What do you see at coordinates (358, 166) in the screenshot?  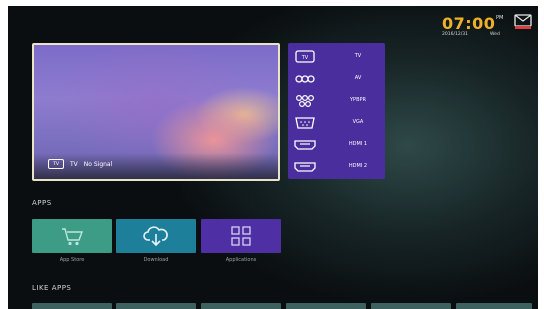 I see `source-label: HDMI 2` at bounding box center [358, 166].